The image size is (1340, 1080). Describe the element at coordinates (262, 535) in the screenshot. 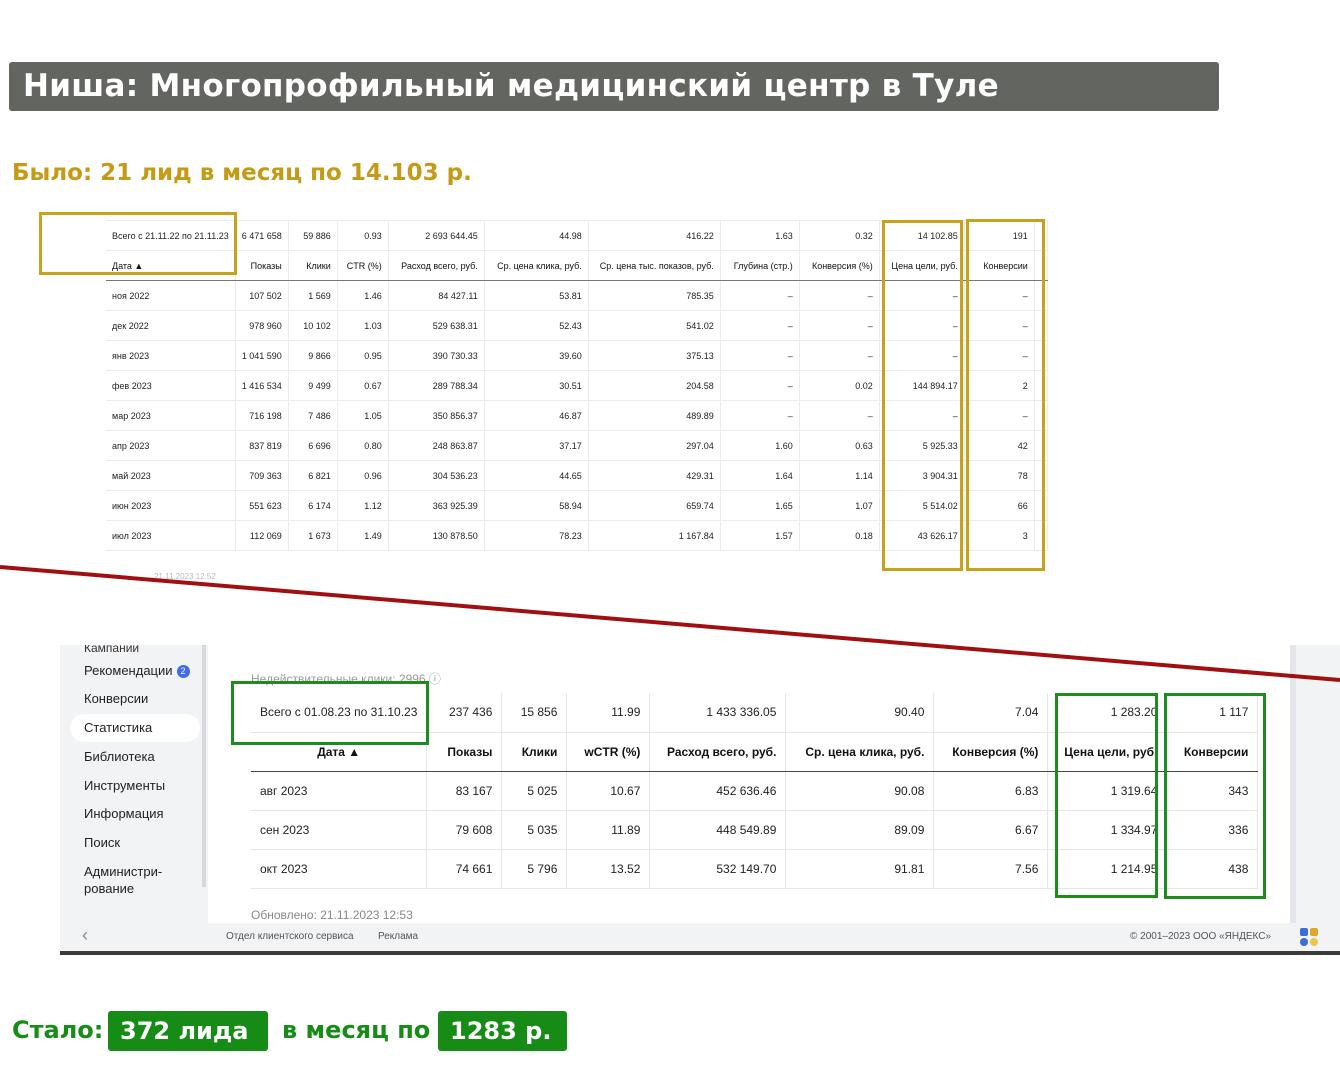

I see `row-value: 112 069` at that location.